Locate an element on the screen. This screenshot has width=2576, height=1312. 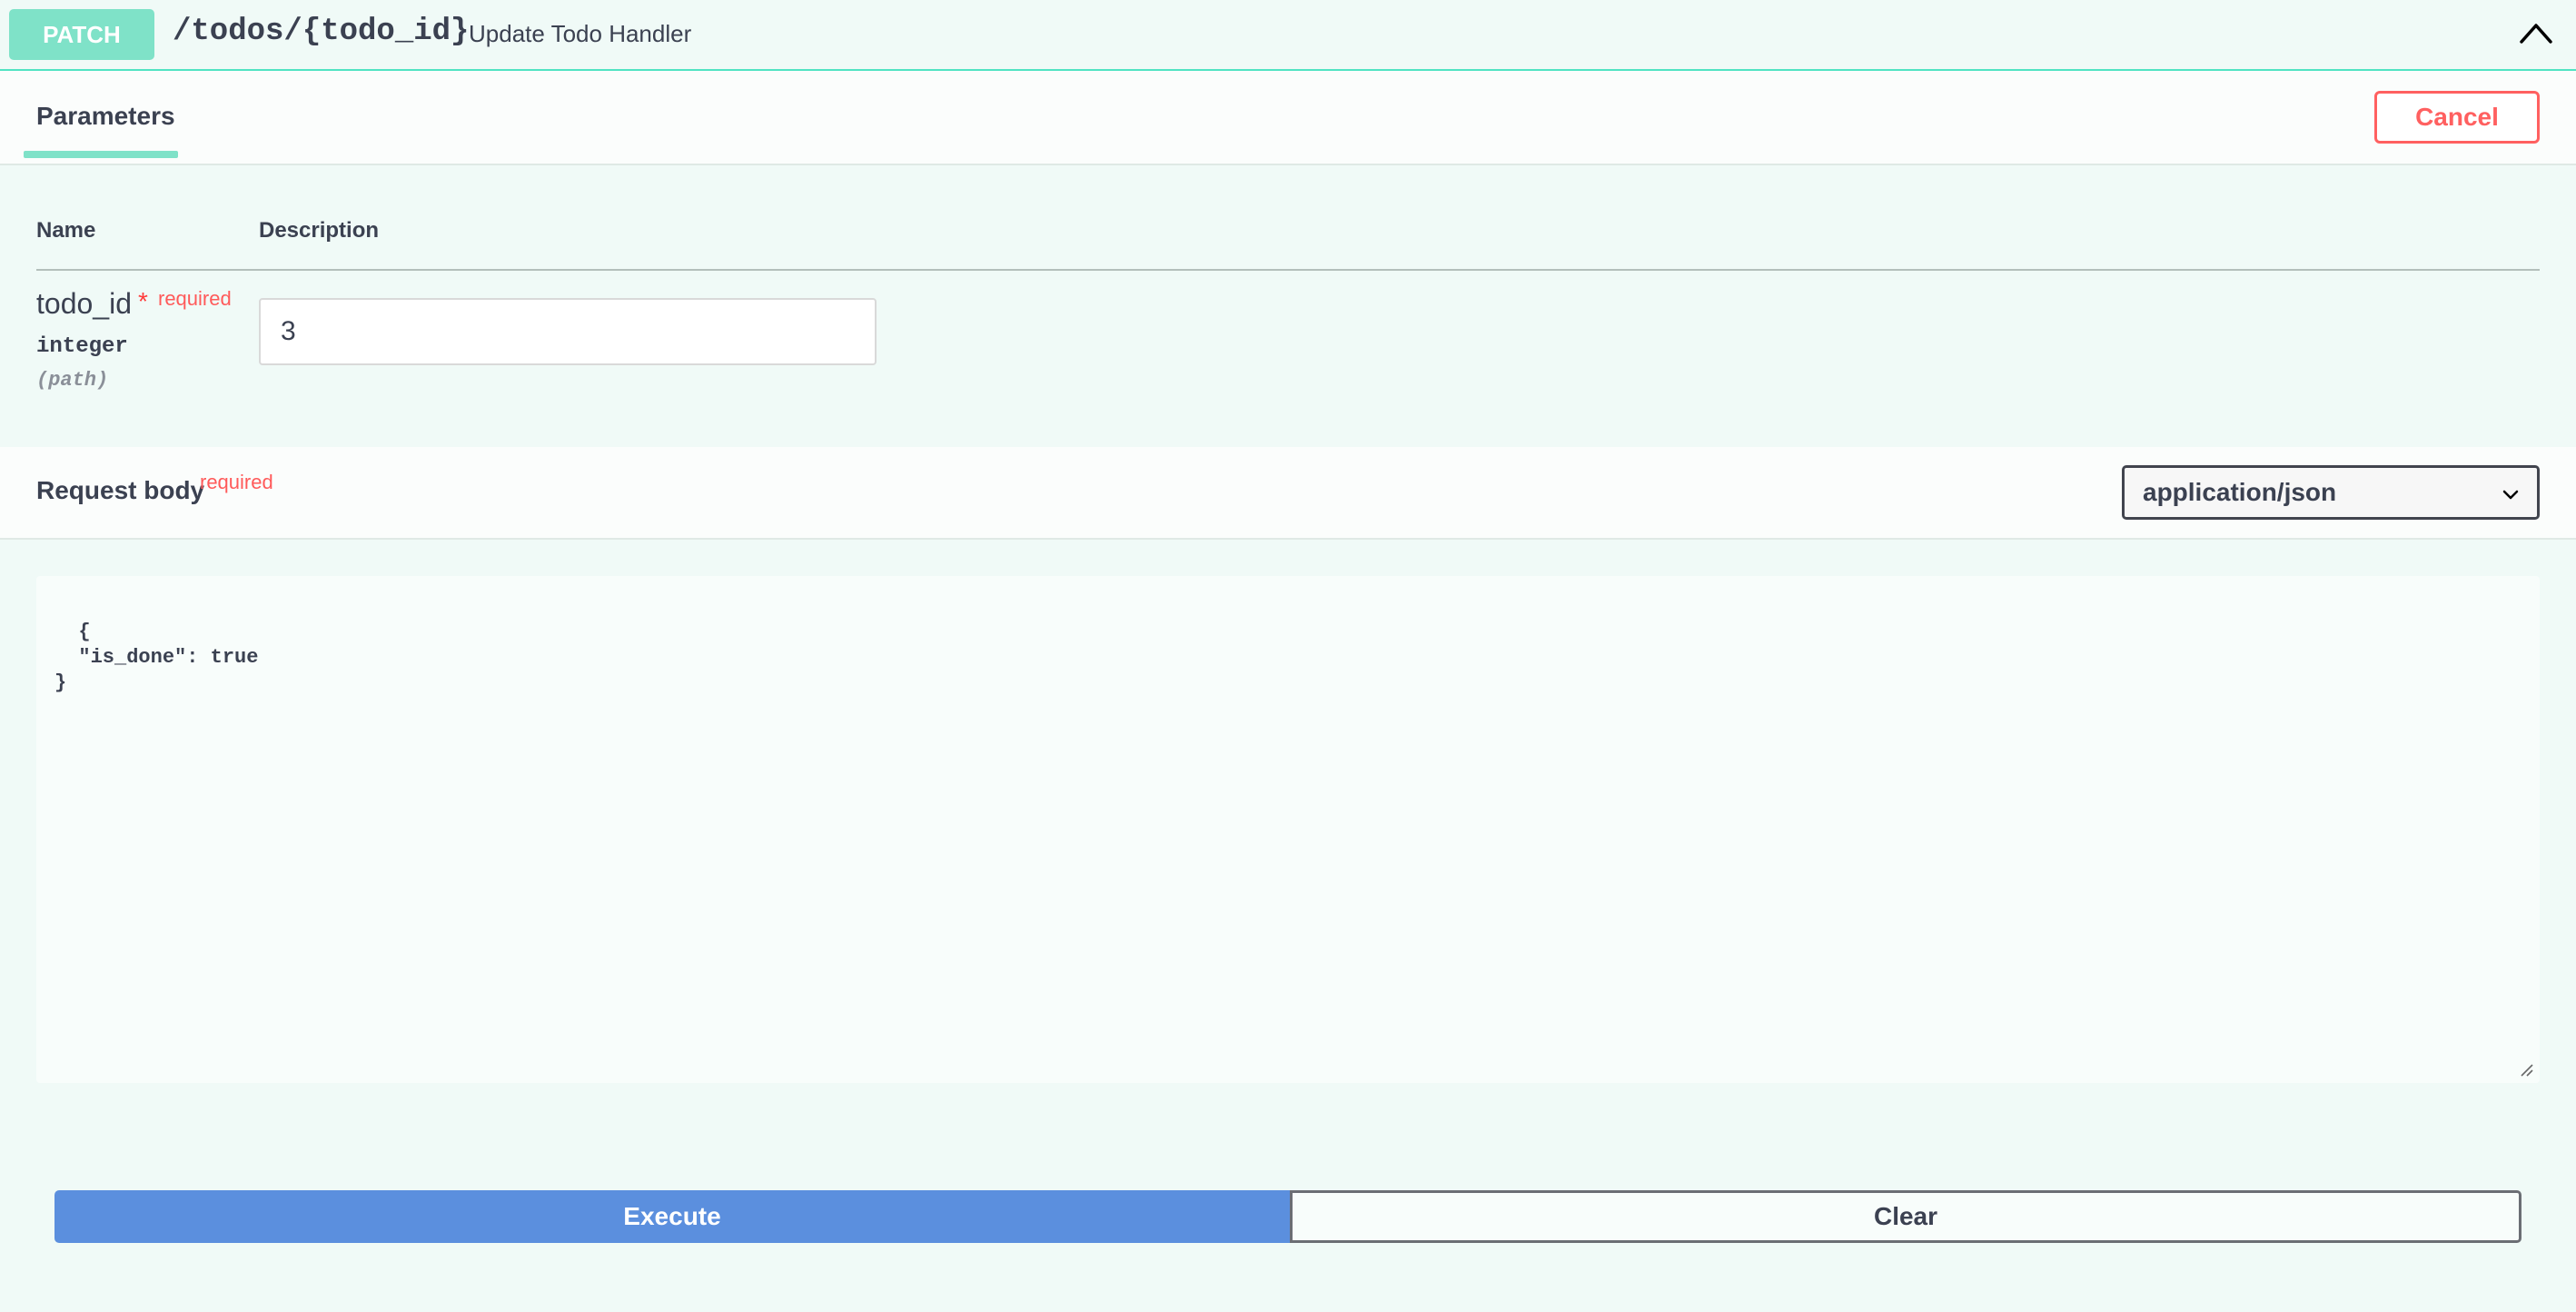
tab-parameters: Parameters is located at coordinates (105, 116).